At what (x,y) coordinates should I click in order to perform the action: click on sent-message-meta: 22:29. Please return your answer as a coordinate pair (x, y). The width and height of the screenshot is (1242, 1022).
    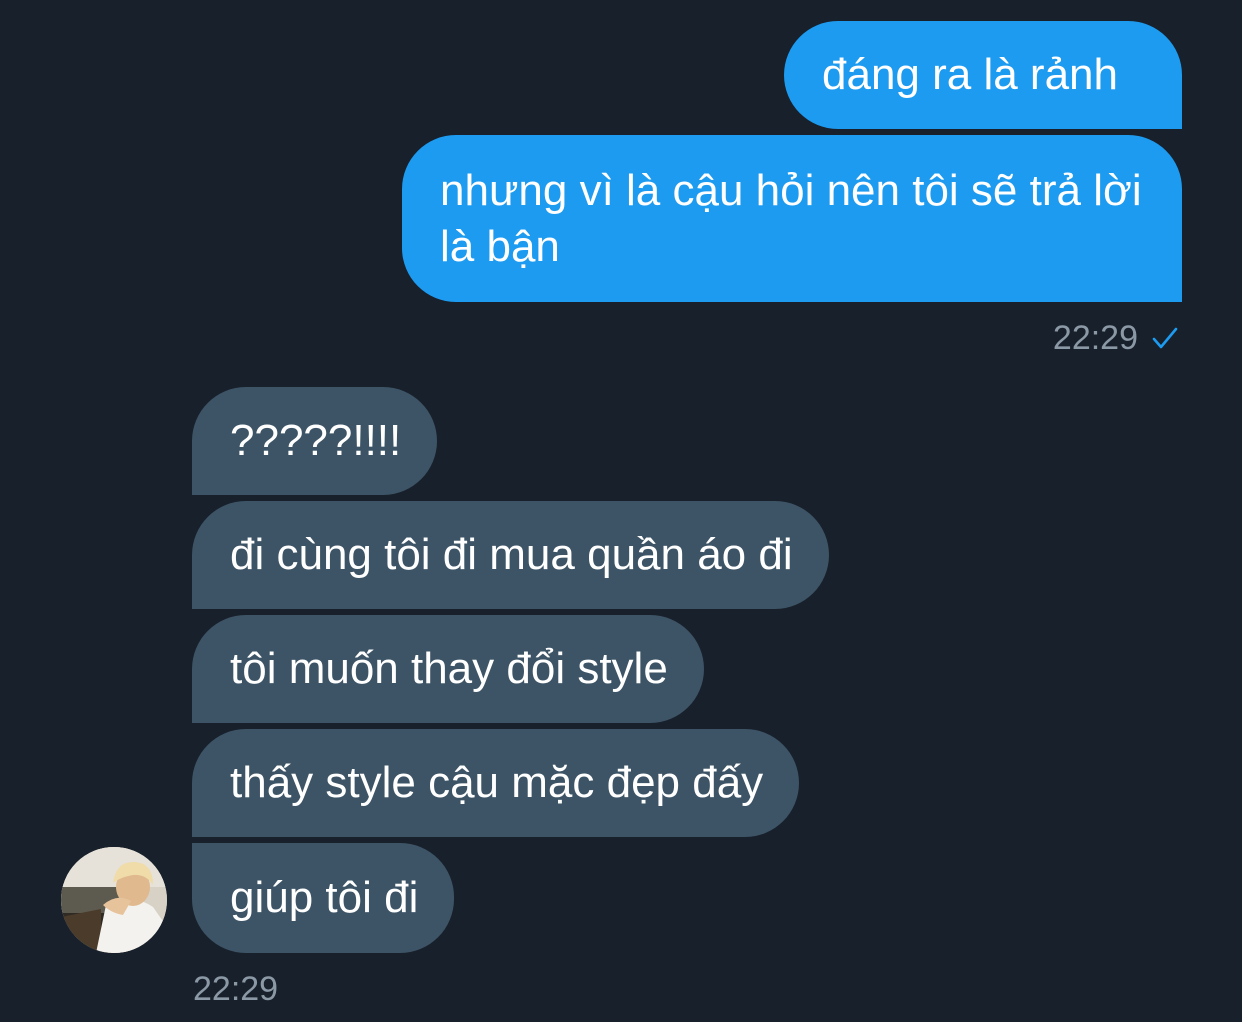
    Looking at the image, I should click on (1116, 338).